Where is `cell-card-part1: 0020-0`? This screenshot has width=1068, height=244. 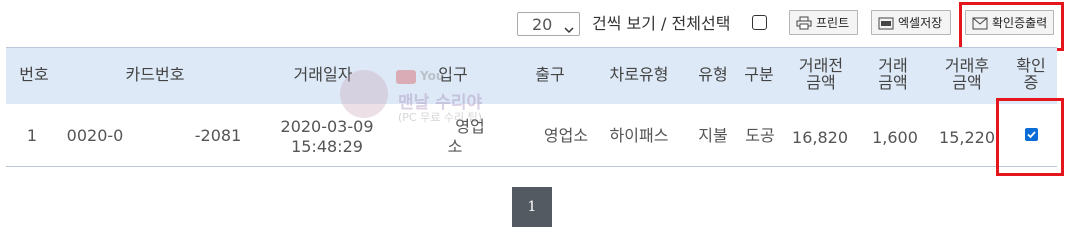
cell-card-part1: 0020-0 is located at coordinates (95, 135).